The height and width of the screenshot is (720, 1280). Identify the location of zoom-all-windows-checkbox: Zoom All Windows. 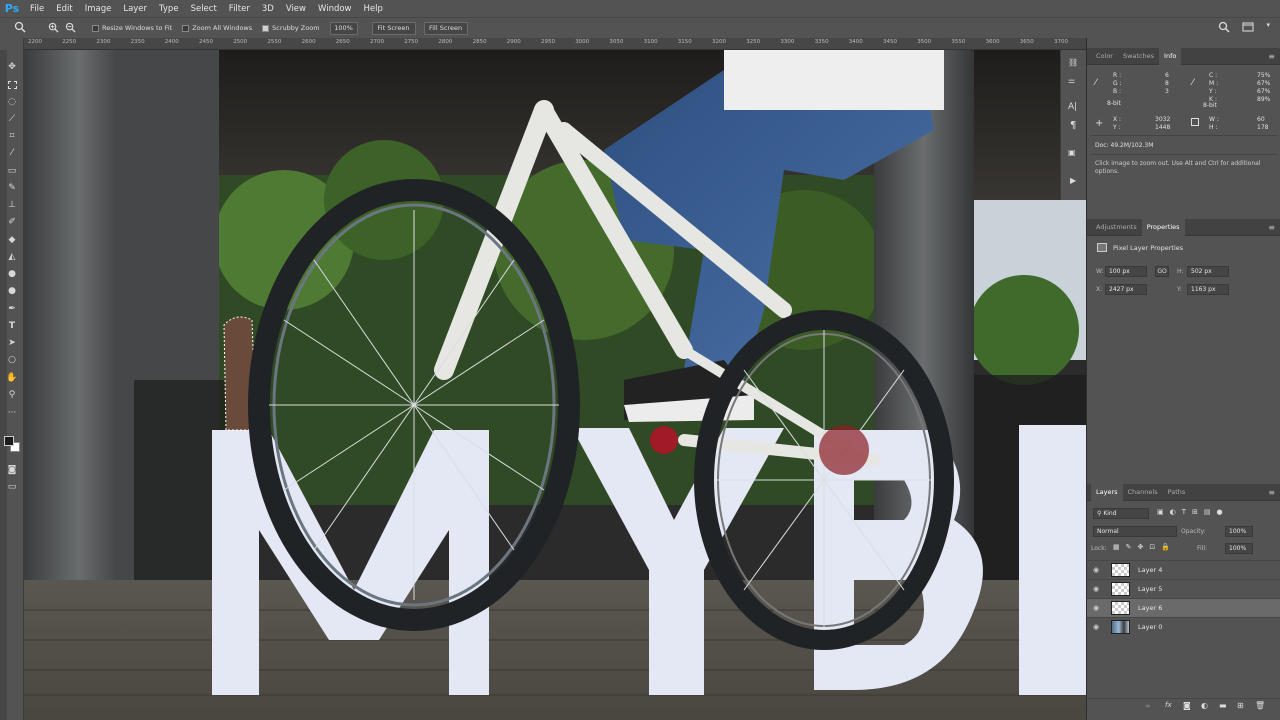
(217, 28).